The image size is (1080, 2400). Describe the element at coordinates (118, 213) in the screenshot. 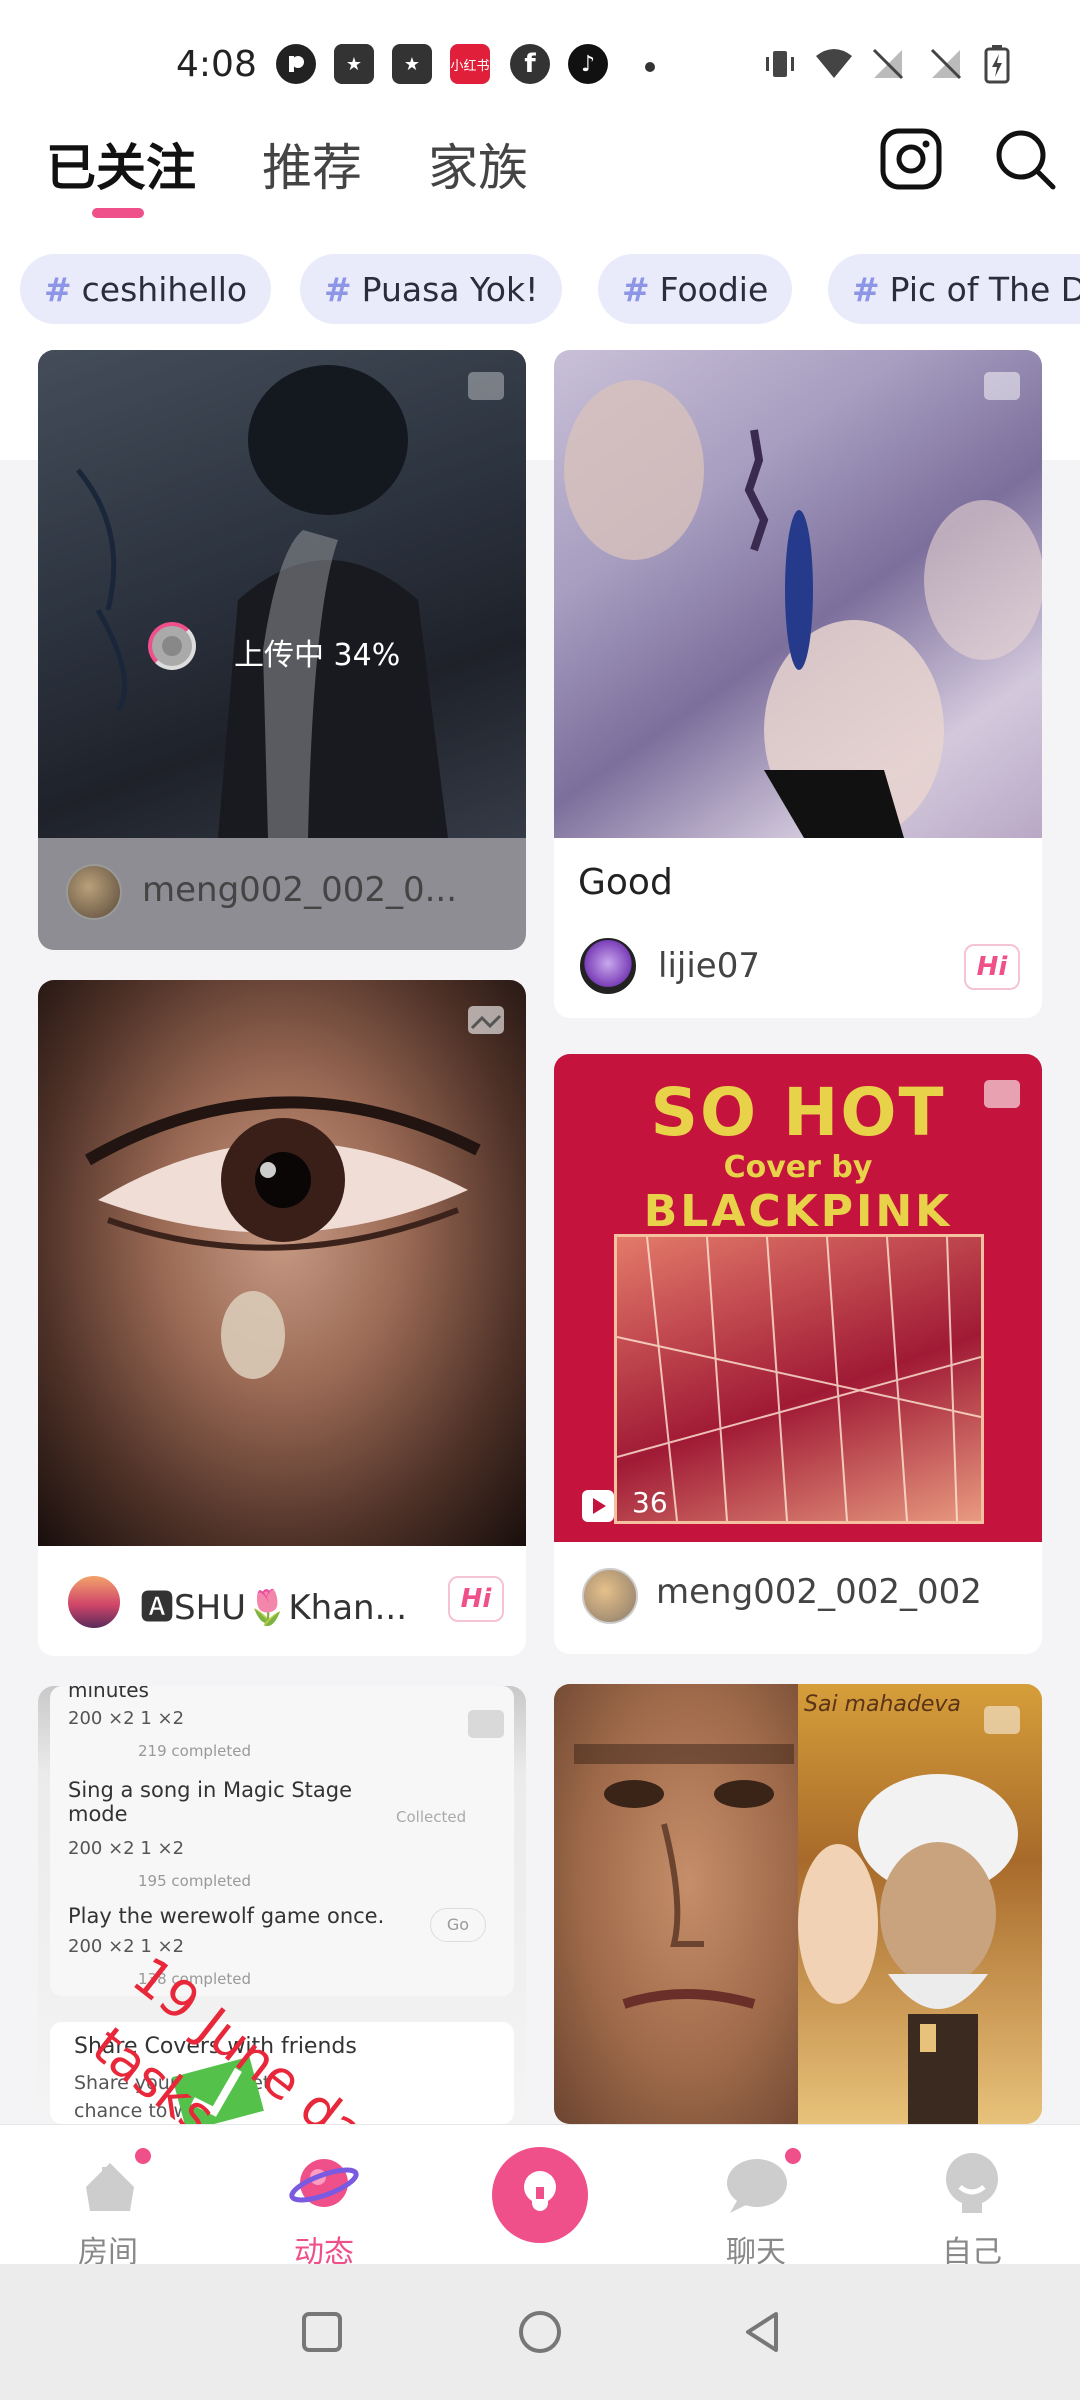

I see `active-tab-indicator` at that location.